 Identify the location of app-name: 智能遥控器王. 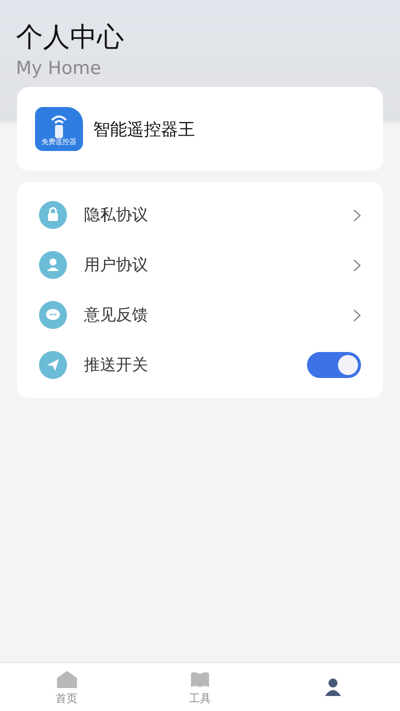
(144, 129).